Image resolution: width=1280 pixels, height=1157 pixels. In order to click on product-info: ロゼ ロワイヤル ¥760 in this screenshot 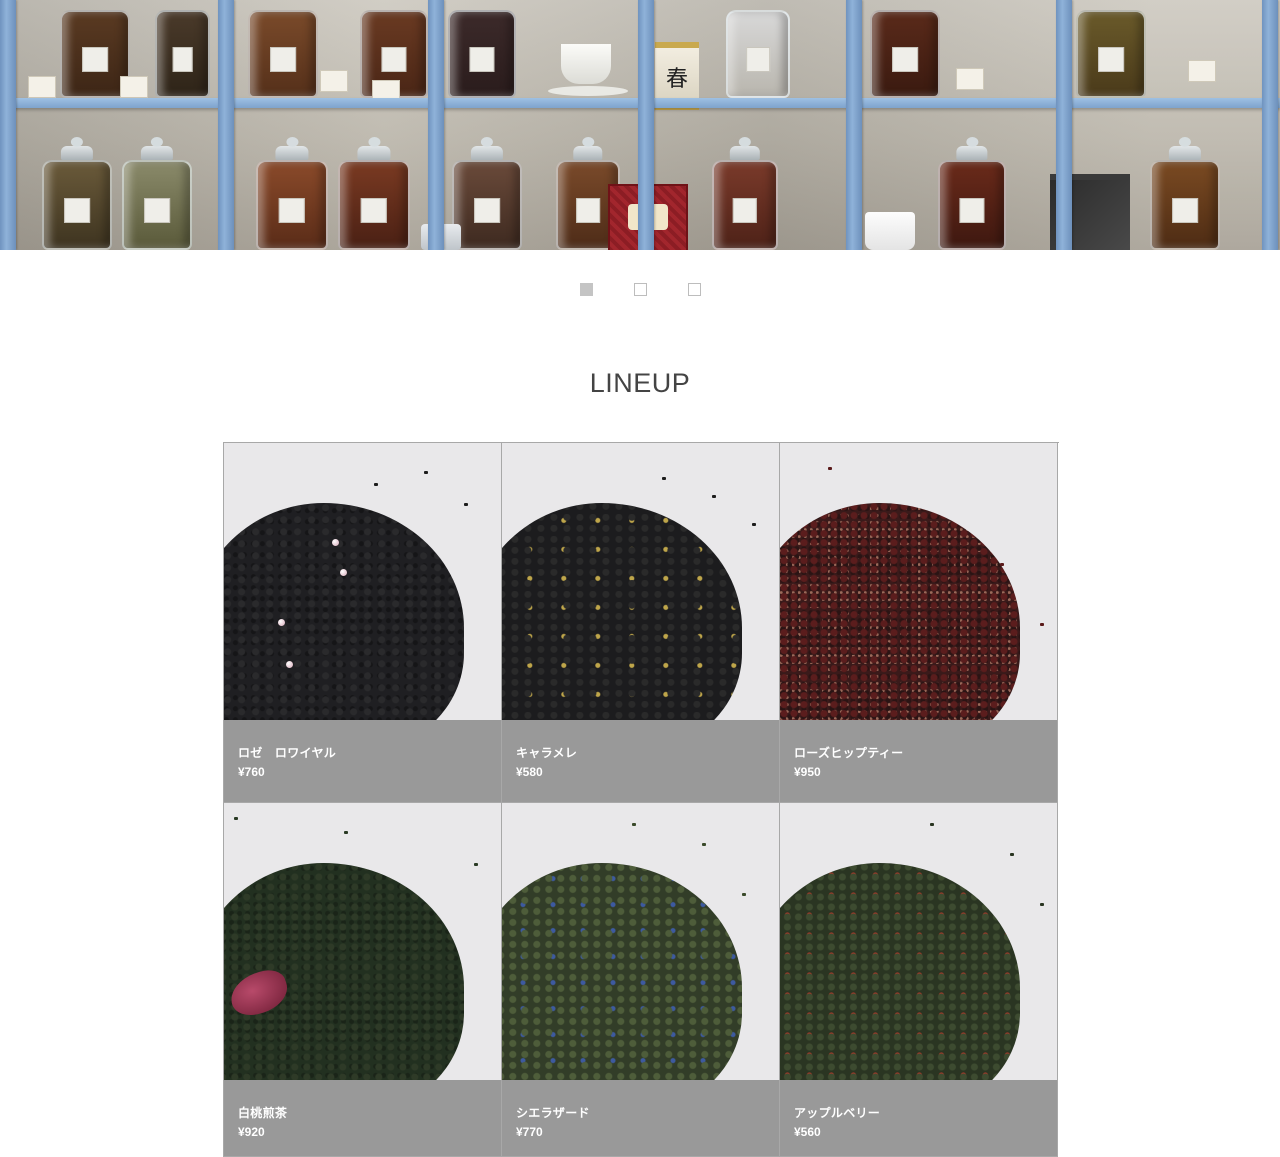, I will do `click(362, 761)`.